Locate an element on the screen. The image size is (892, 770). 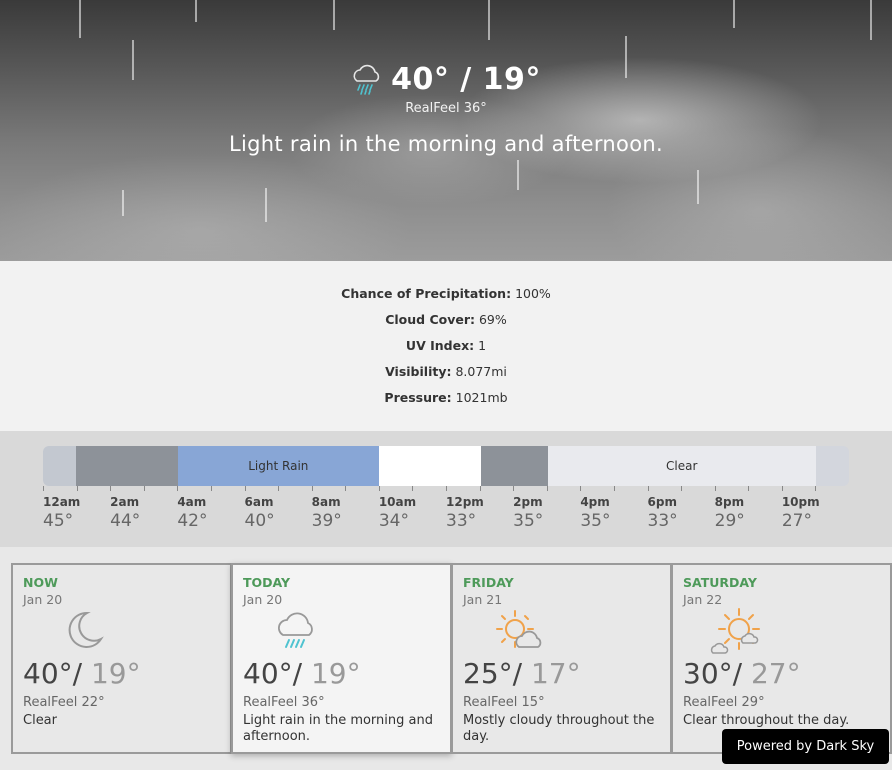
hour-item: 12pm 33° is located at coordinates (476, 513).